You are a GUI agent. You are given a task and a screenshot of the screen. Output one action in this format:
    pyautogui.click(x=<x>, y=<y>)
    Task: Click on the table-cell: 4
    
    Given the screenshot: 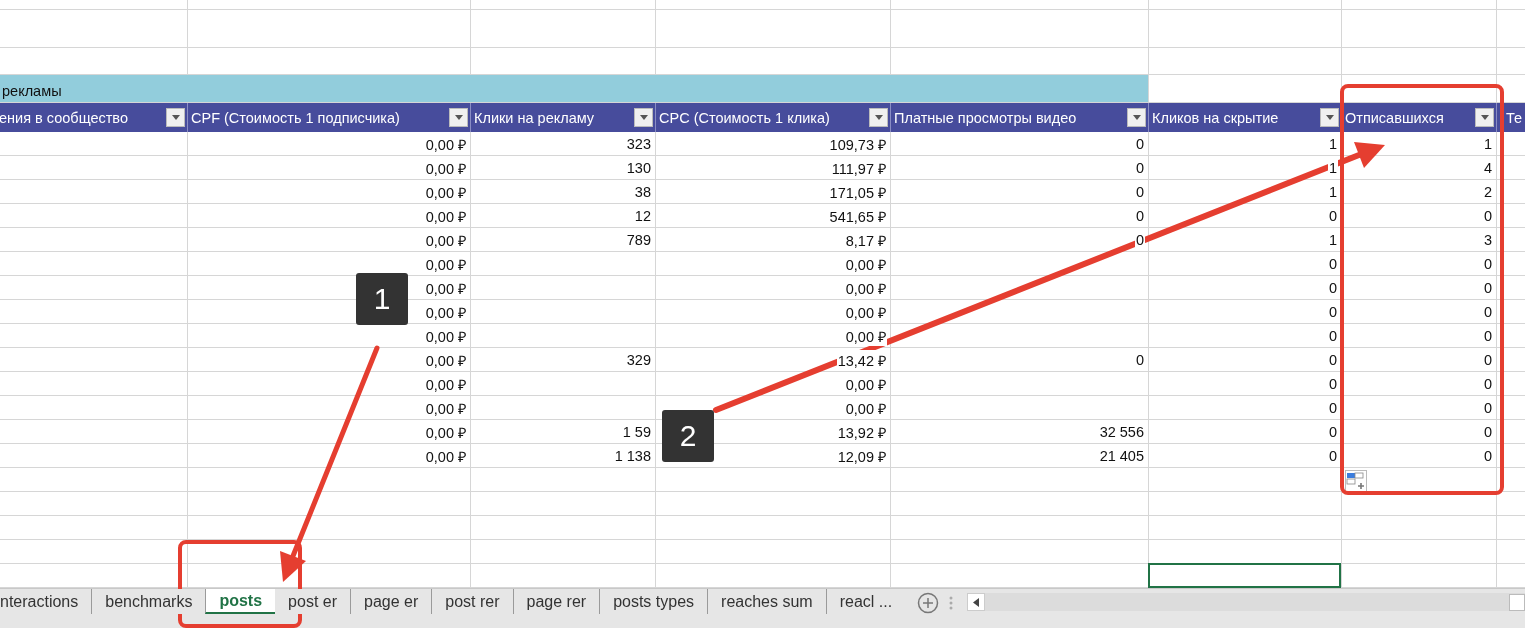 What is the action you would take?
    pyautogui.click(x=1487, y=168)
    